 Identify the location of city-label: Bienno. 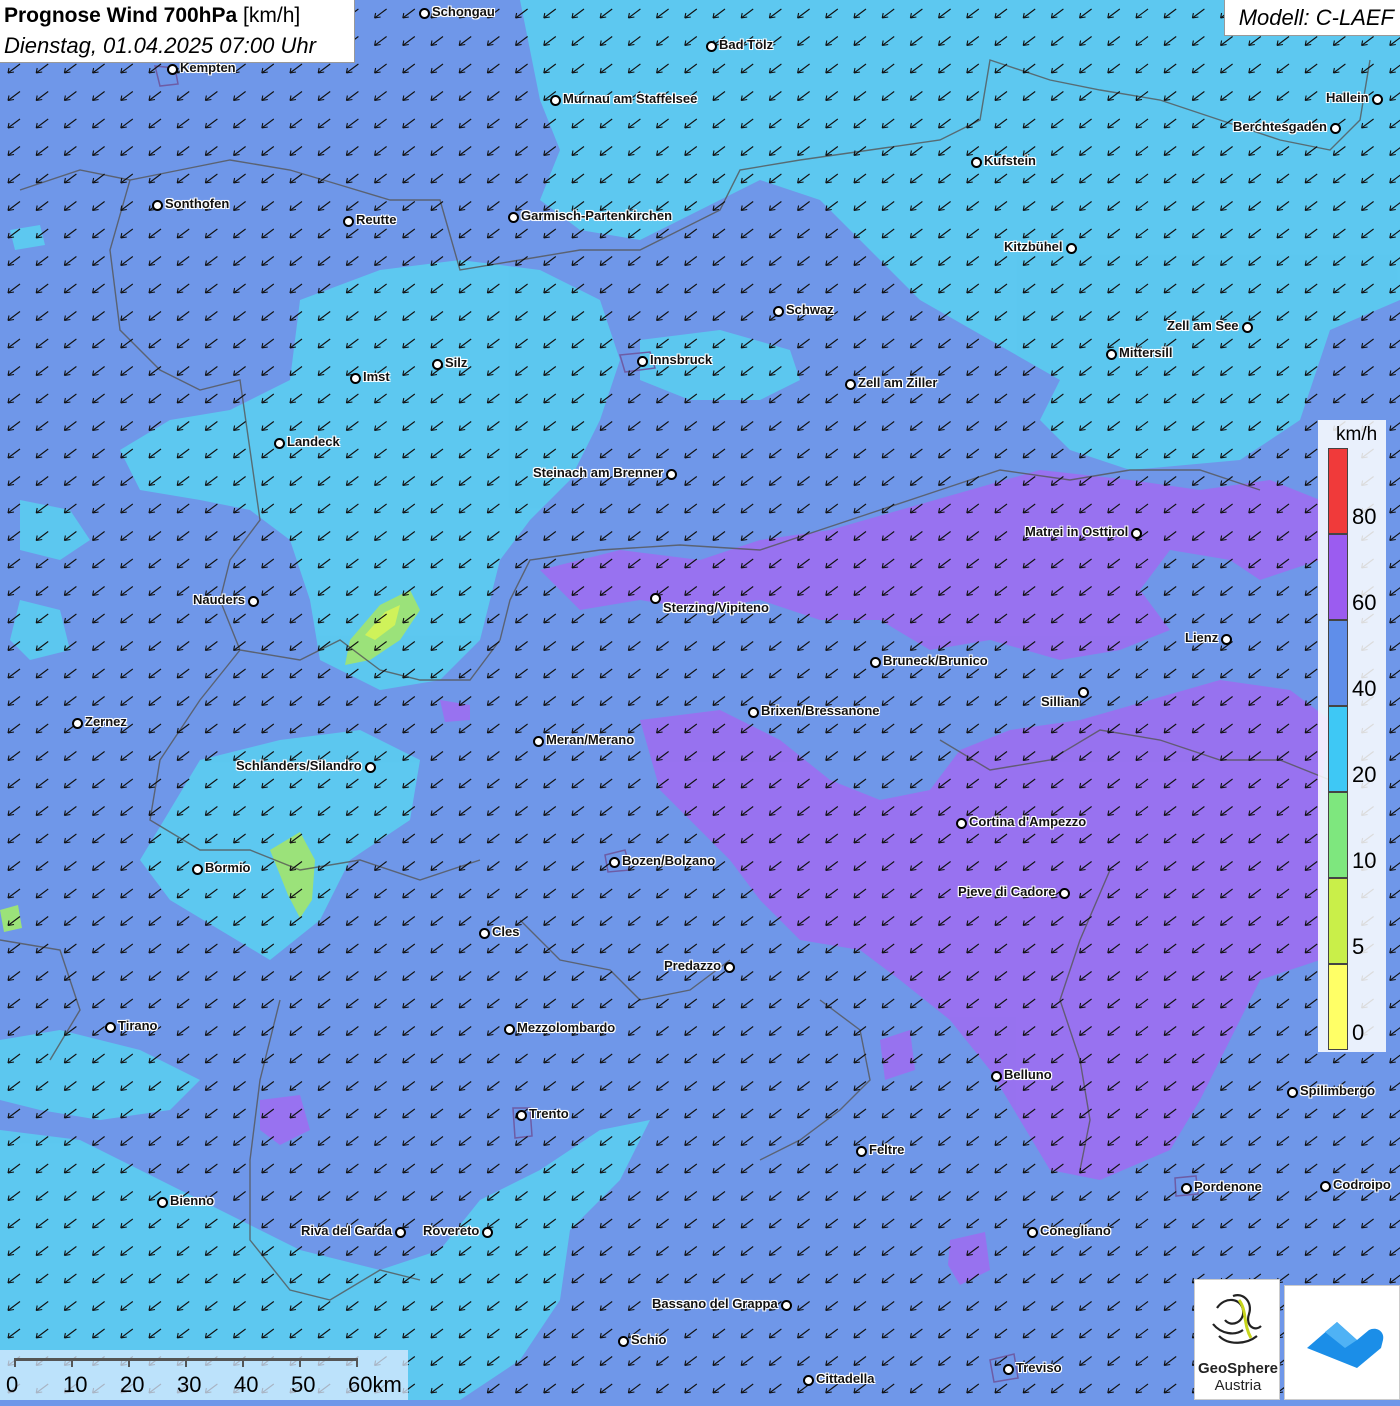
(192, 1200).